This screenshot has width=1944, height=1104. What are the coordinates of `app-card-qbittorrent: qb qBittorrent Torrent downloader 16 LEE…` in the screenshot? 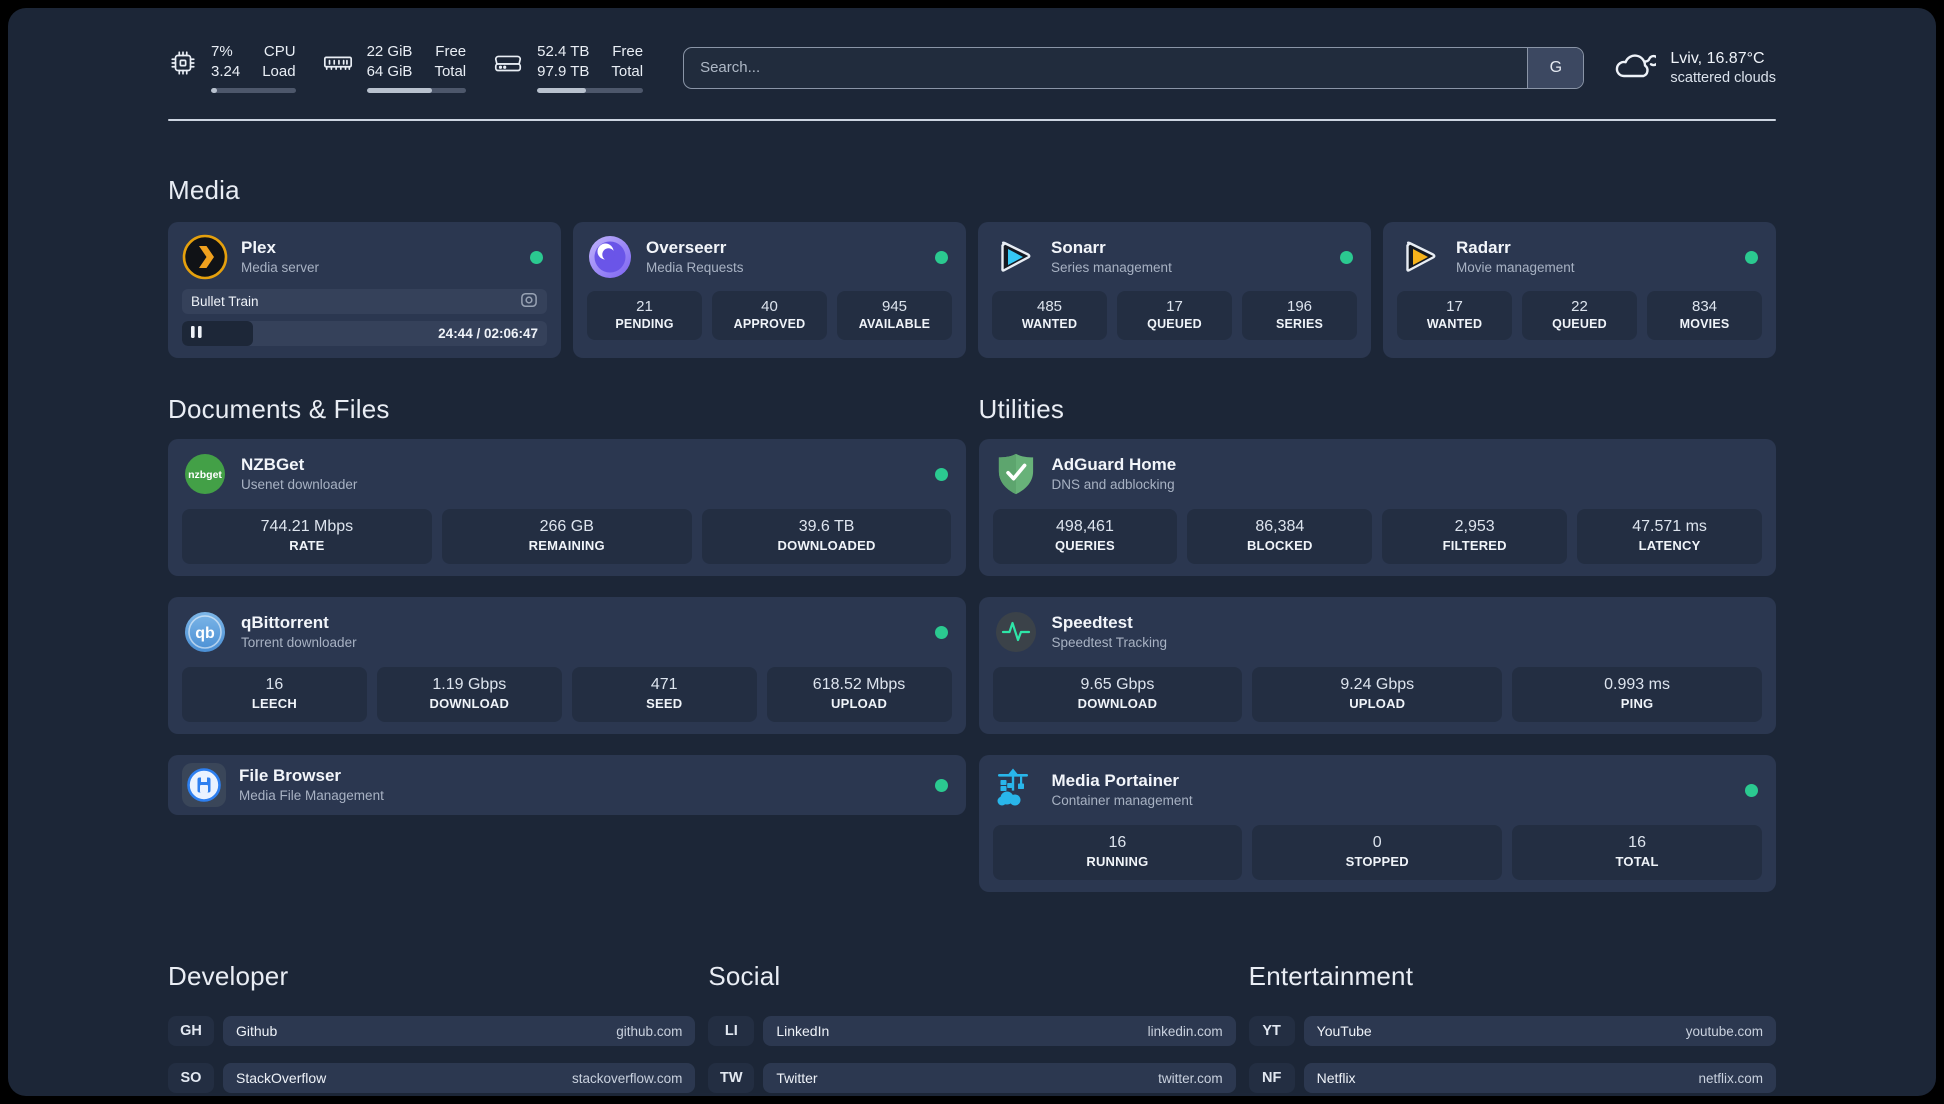 It's located at (567, 665).